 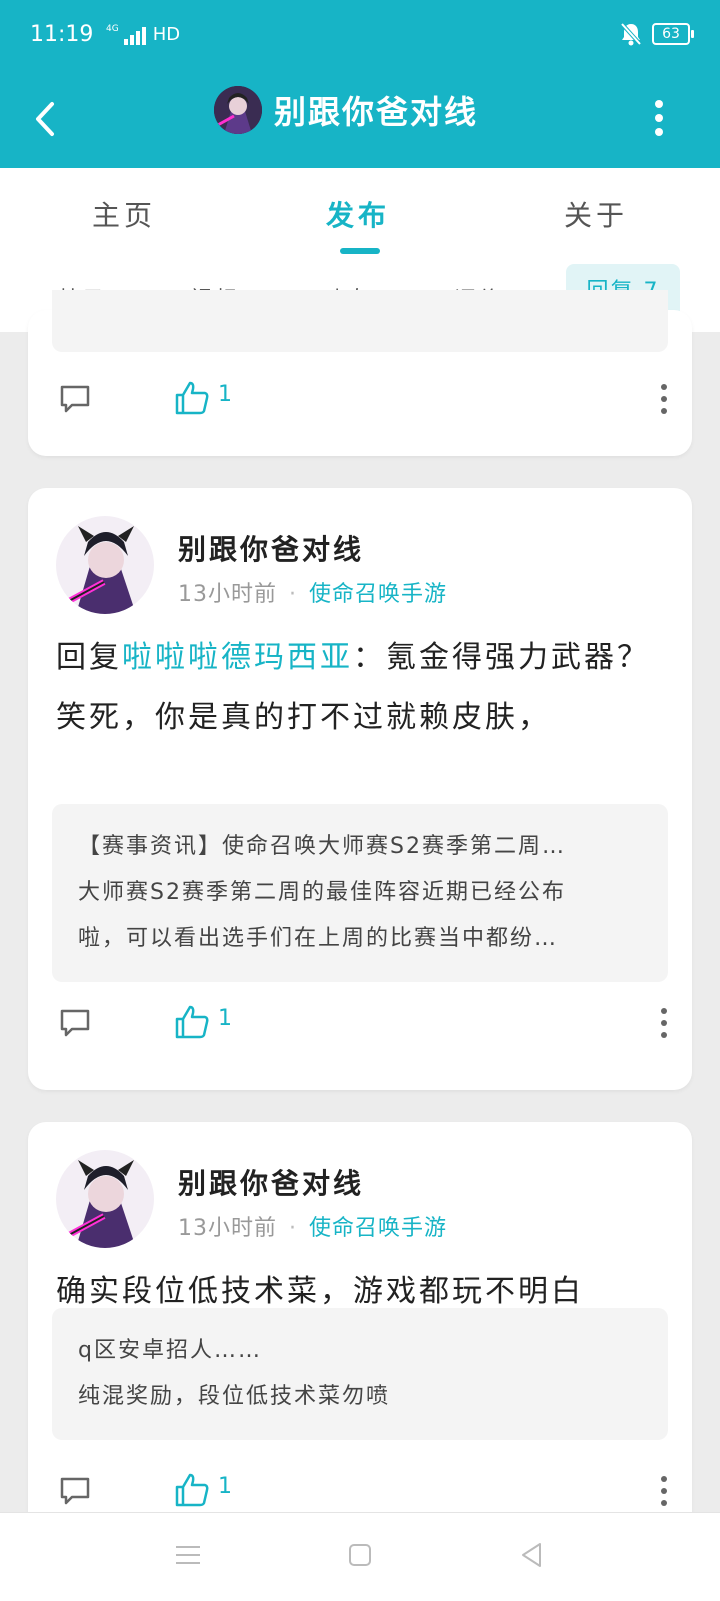 I want to click on header-avatar, so click(x=238, y=110).